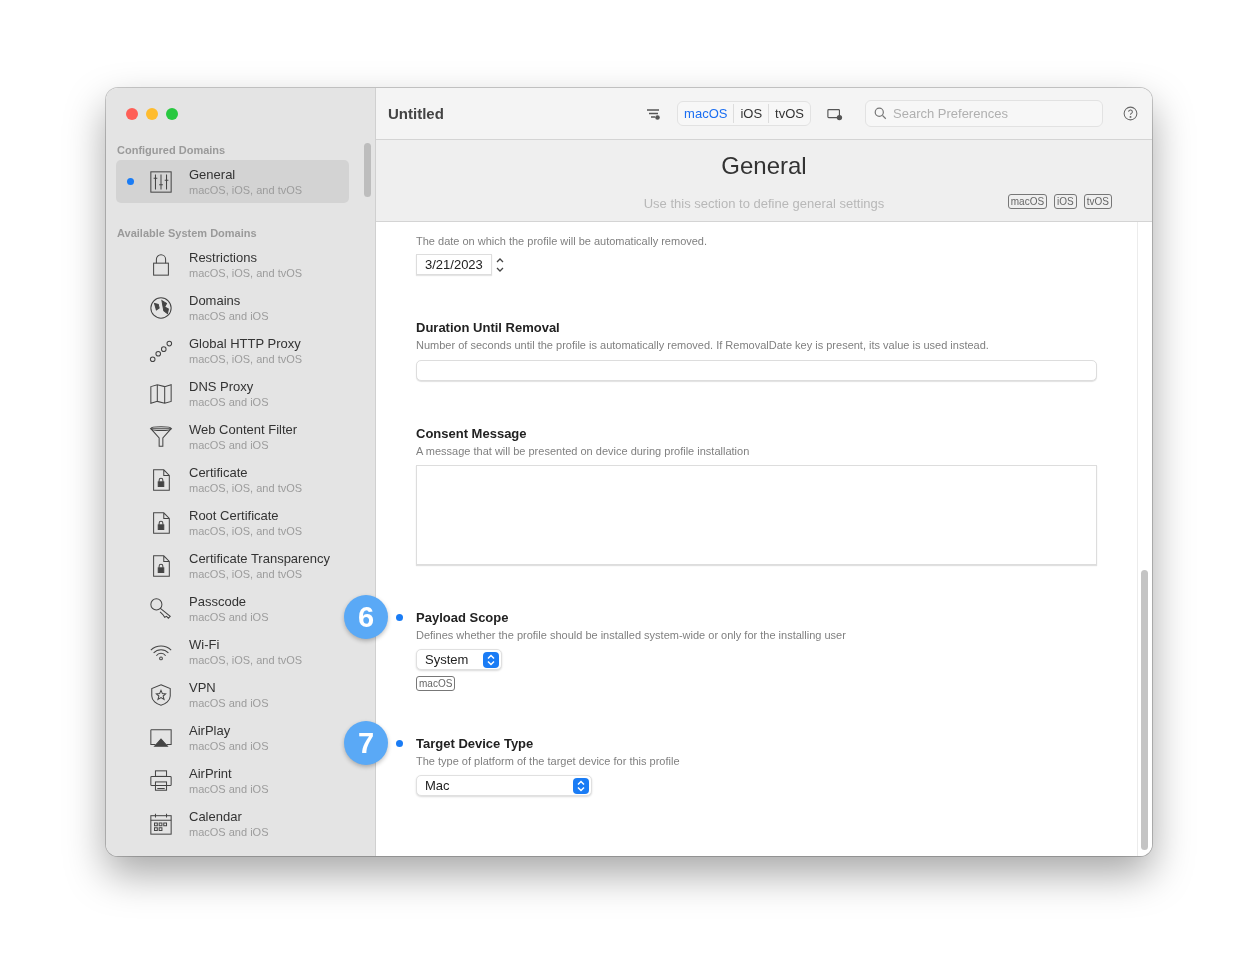  I want to click on domain-item: Root Certificate macOS, iOS, and tvOS, so click(211, 522).